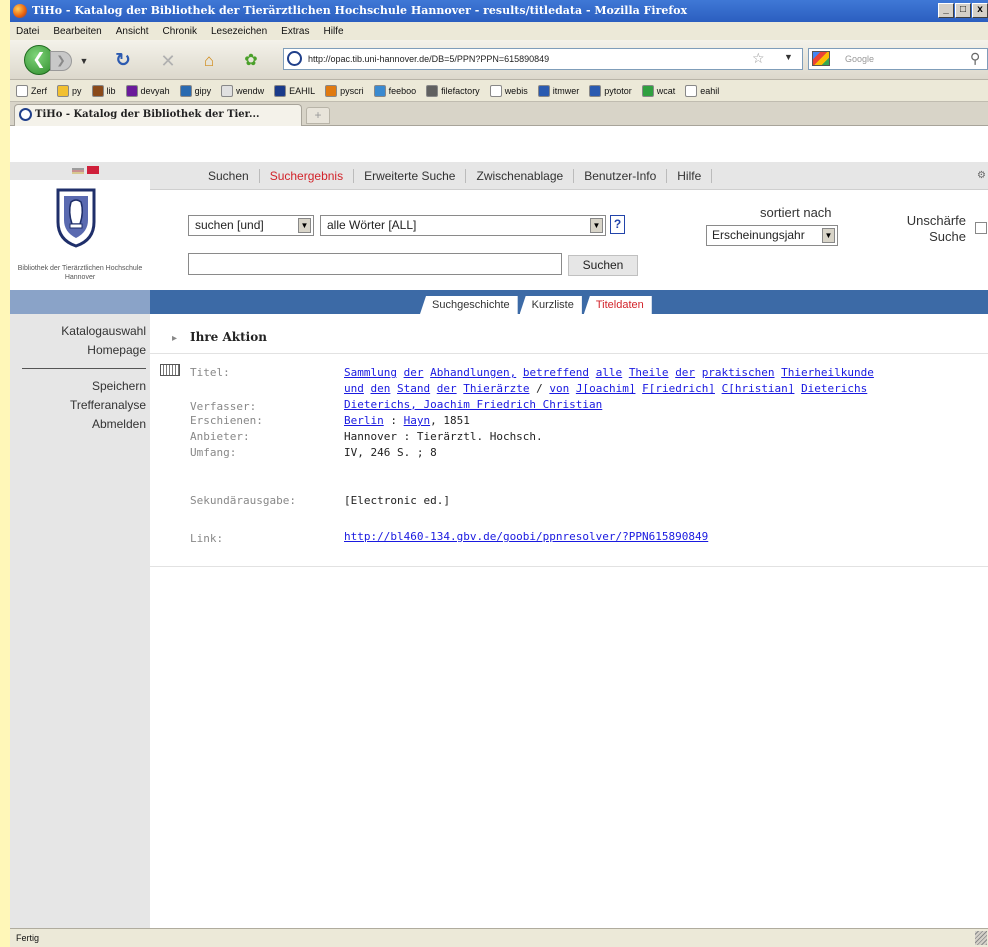  What do you see at coordinates (370, 372) in the screenshot?
I see `title-word-link: Sammlung` at bounding box center [370, 372].